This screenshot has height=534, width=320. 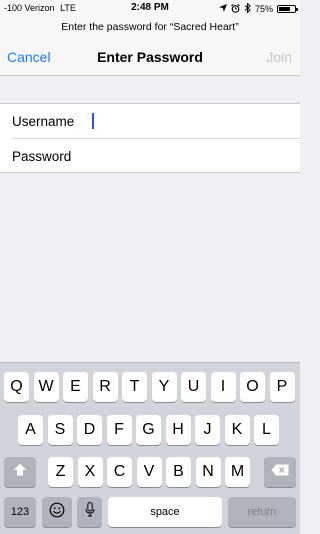 I want to click on space-key: space, so click(x=165, y=512).